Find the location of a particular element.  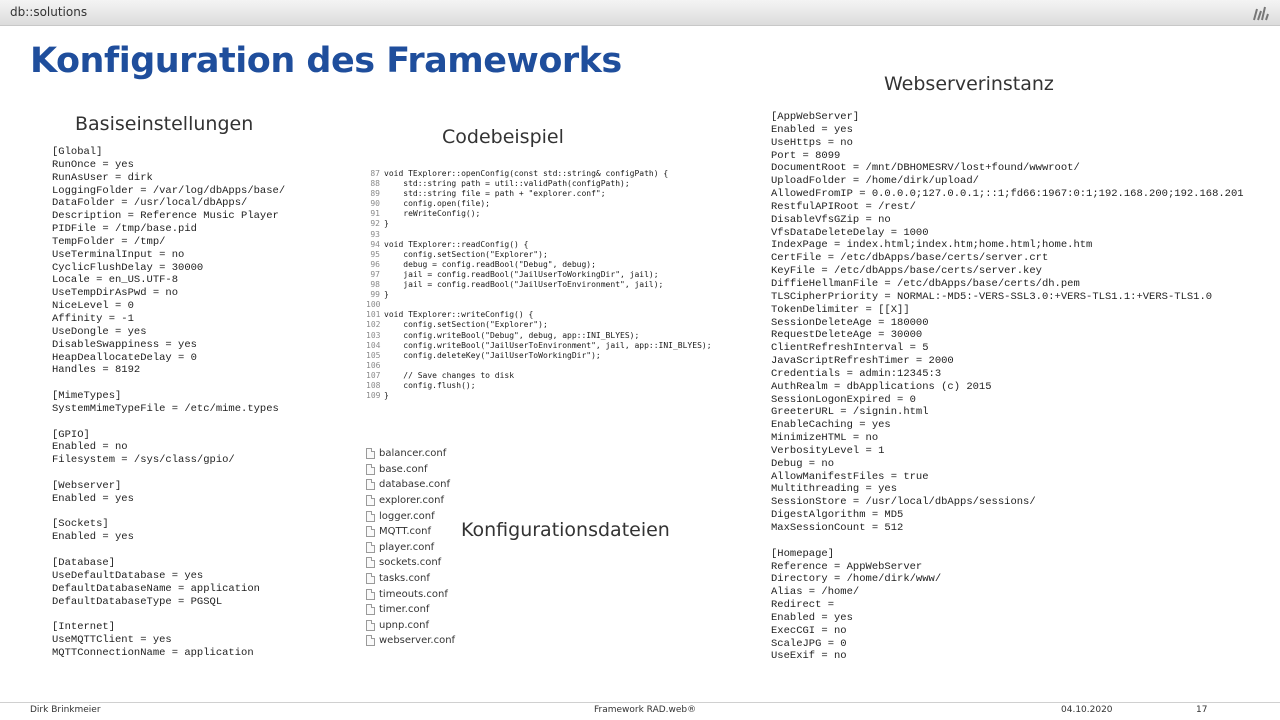

basis-config-line: Description = Reference Music Player is located at coordinates (165, 216).